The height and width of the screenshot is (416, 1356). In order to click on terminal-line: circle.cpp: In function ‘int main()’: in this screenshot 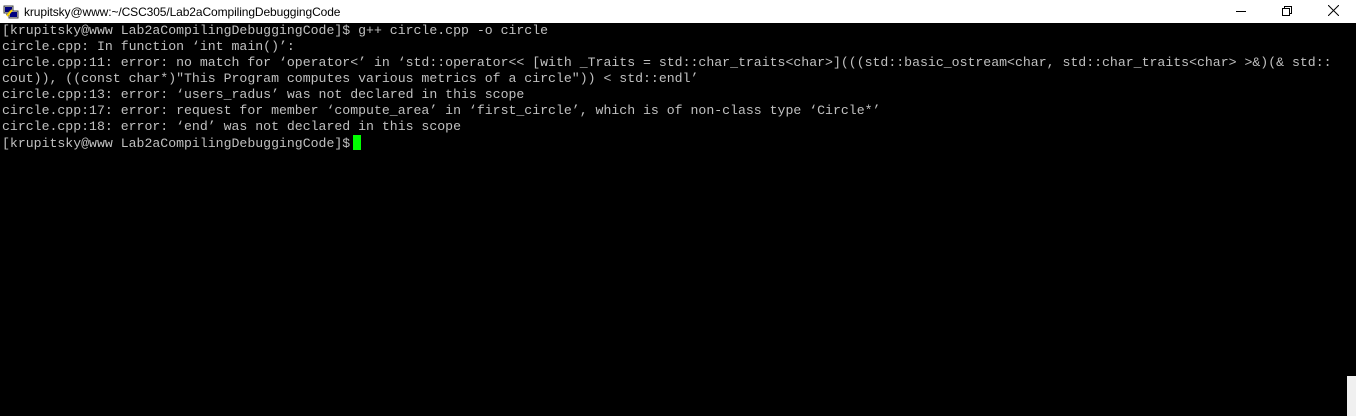, I will do `click(148, 46)`.